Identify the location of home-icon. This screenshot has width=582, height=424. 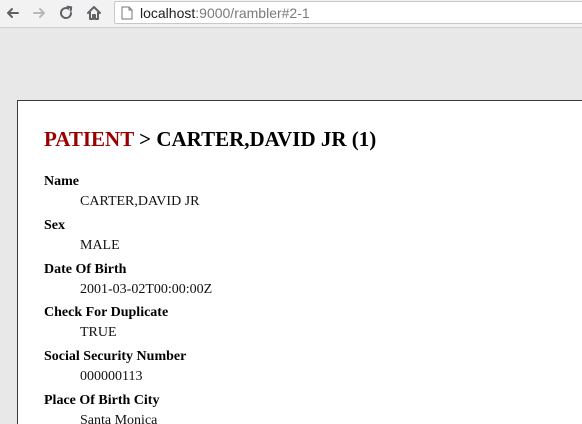
(94, 13).